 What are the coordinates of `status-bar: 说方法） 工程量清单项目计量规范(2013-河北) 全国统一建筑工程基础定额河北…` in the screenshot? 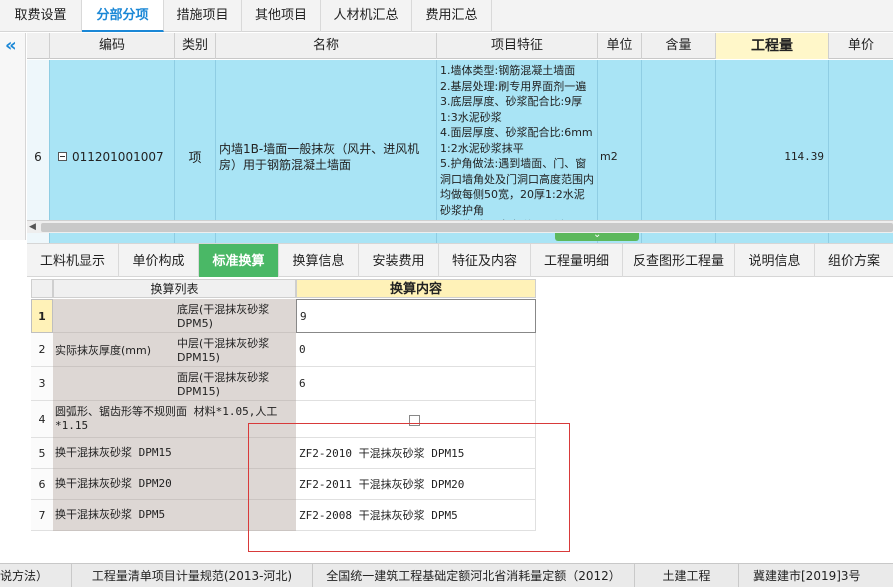 It's located at (446, 575).